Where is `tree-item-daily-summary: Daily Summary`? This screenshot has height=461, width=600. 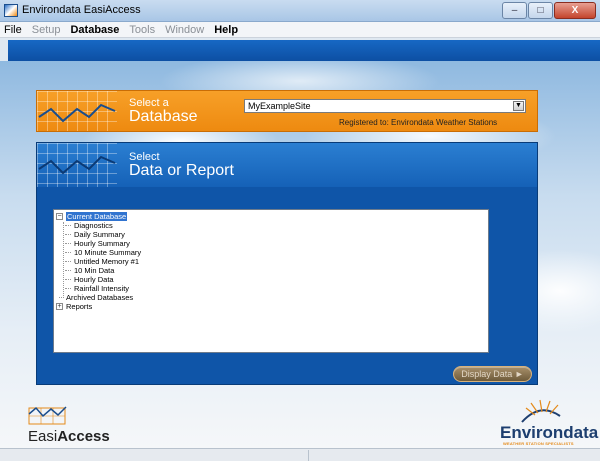 tree-item-daily-summary: Daily Summary is located at coordinates (272, 234).